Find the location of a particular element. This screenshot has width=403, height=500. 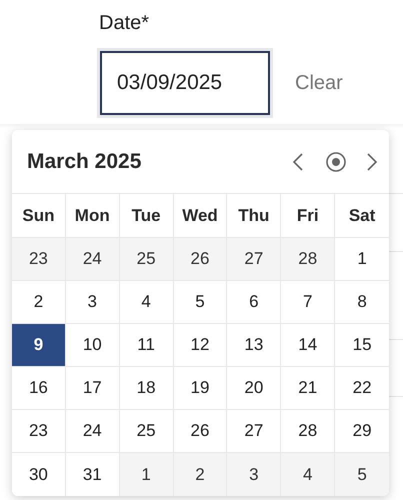

day-cell: 14 is located at coordinates (308, 345).